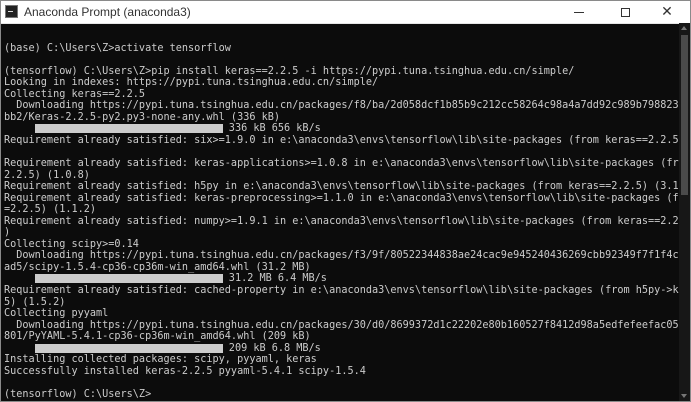 The image size is (691, 402). Describe the element at coordinates (35, 302) in the screenshot. I see `console-line: 5) (1.5.2)` at that location.